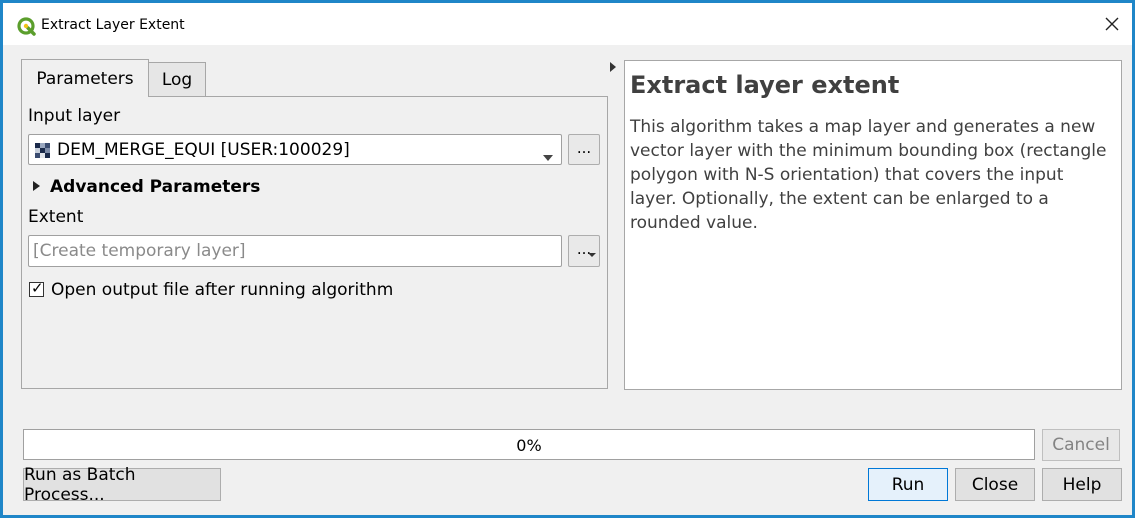 Image resolution: width=1135 pixels, height=518 pixels. Describe the element at coordinates (765, 85) in the screenshot. I see `help-title: Extract layer extent` at that location.